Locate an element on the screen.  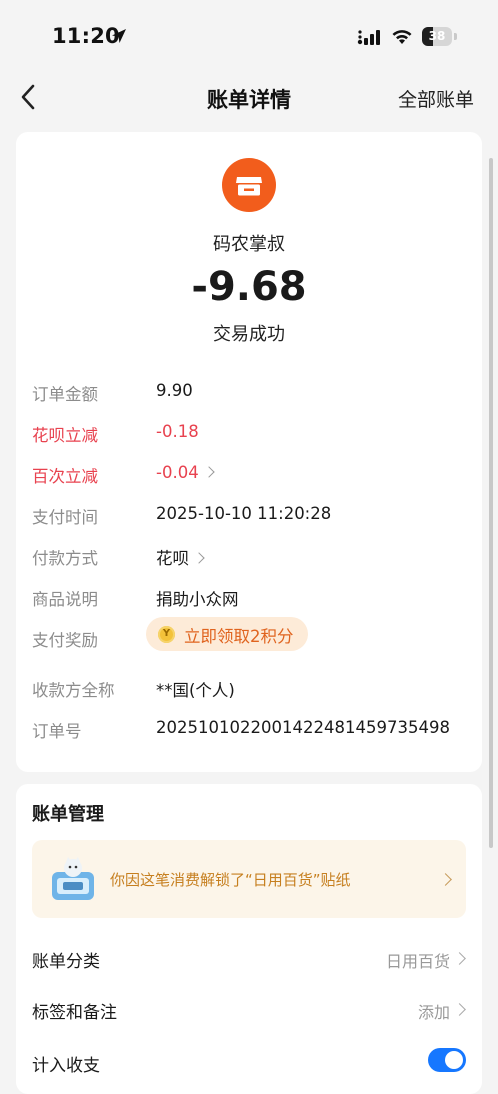
detail-label: 订单金额 is located at coordinates (65, 394).